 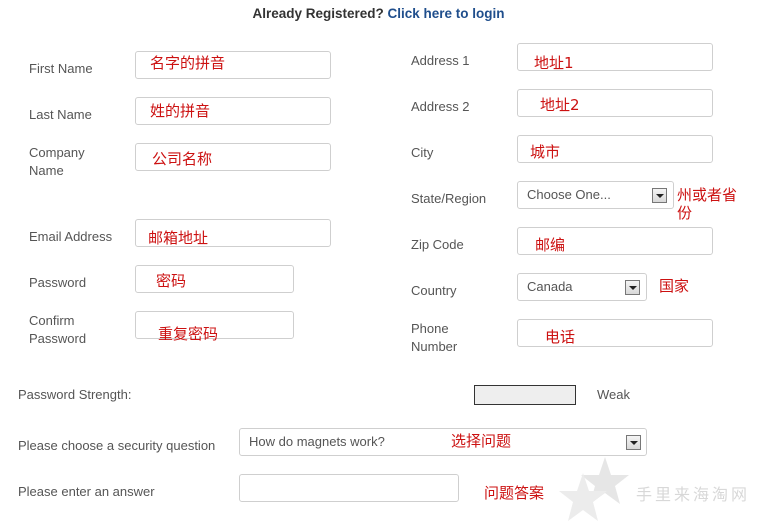 I want to click on country-label: Country, so click(x=434, y=290).